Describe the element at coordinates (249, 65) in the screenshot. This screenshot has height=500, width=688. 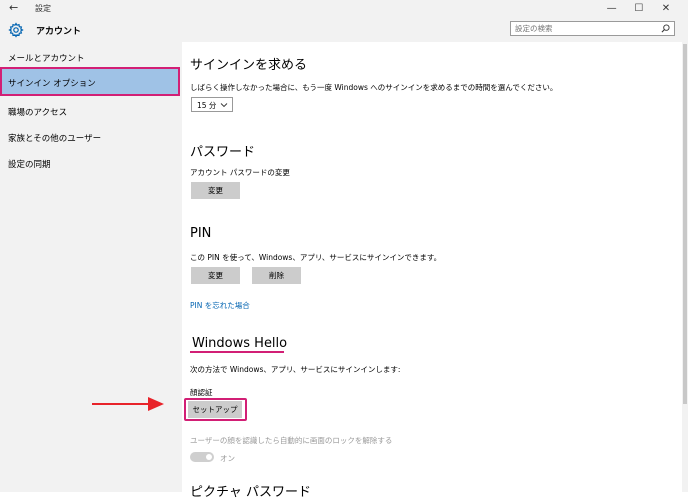
I see `signin-title: サインインを求める` at that location.